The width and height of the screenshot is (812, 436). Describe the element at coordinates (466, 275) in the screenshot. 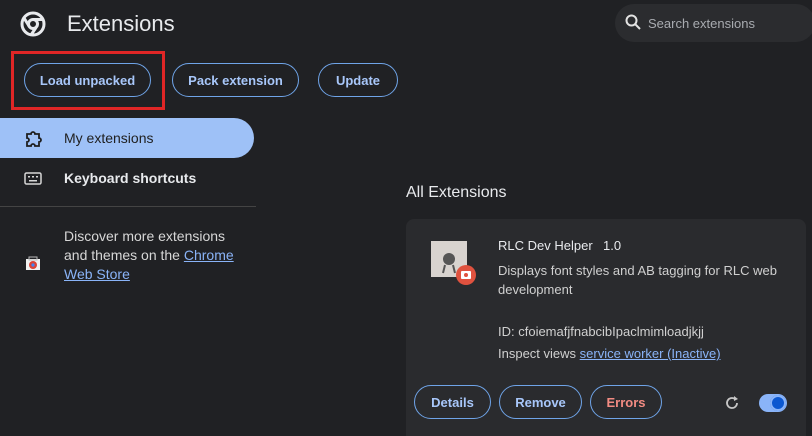

I see `record-badge-icon` at that location.